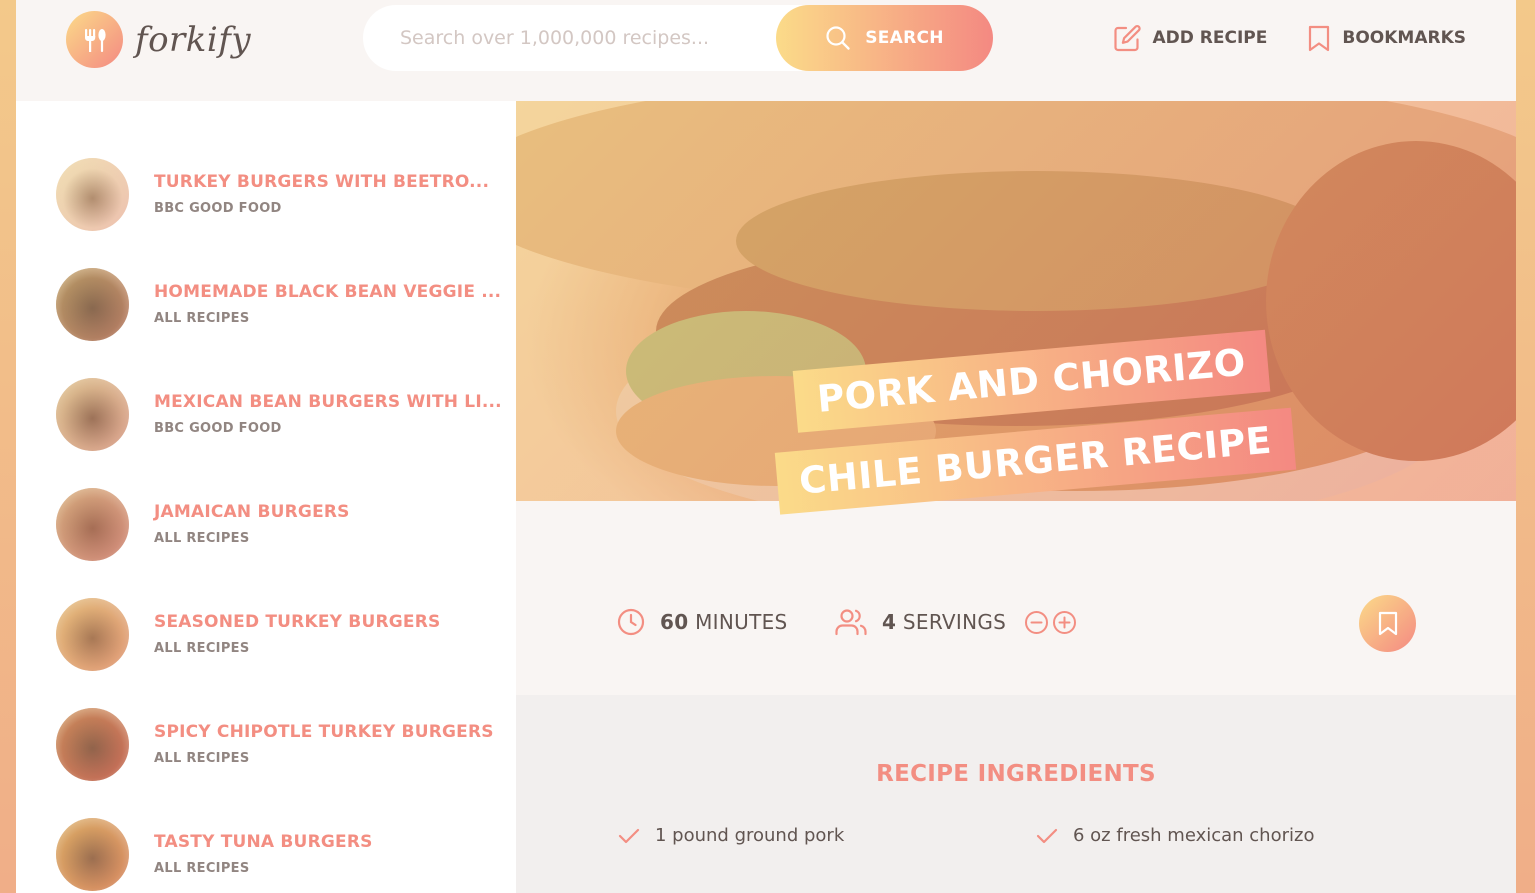 This screenshot has height=893, width=1535. Describe the element at coordinates (904, 38) in the screenshot. I see `search-button-label: SEARCH` at that location.